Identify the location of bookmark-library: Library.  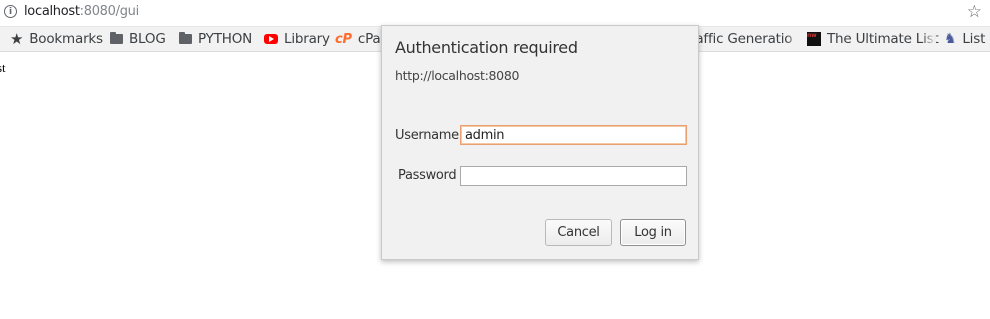
(297, 39).